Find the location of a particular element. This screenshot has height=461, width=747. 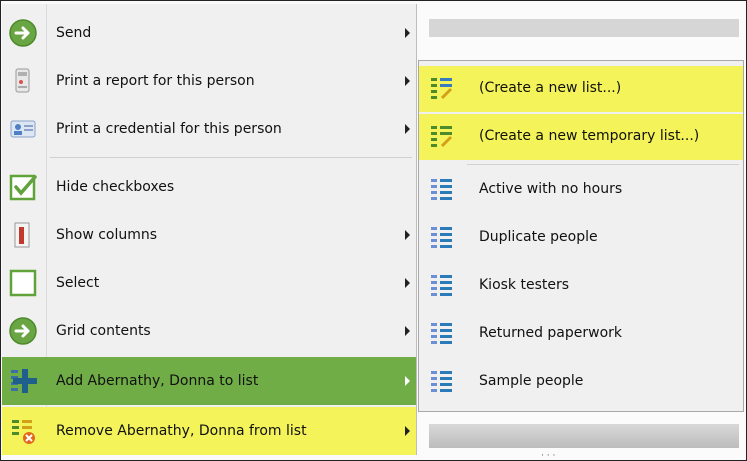

menu-item-label: Select is located at coordinates (78, 283).